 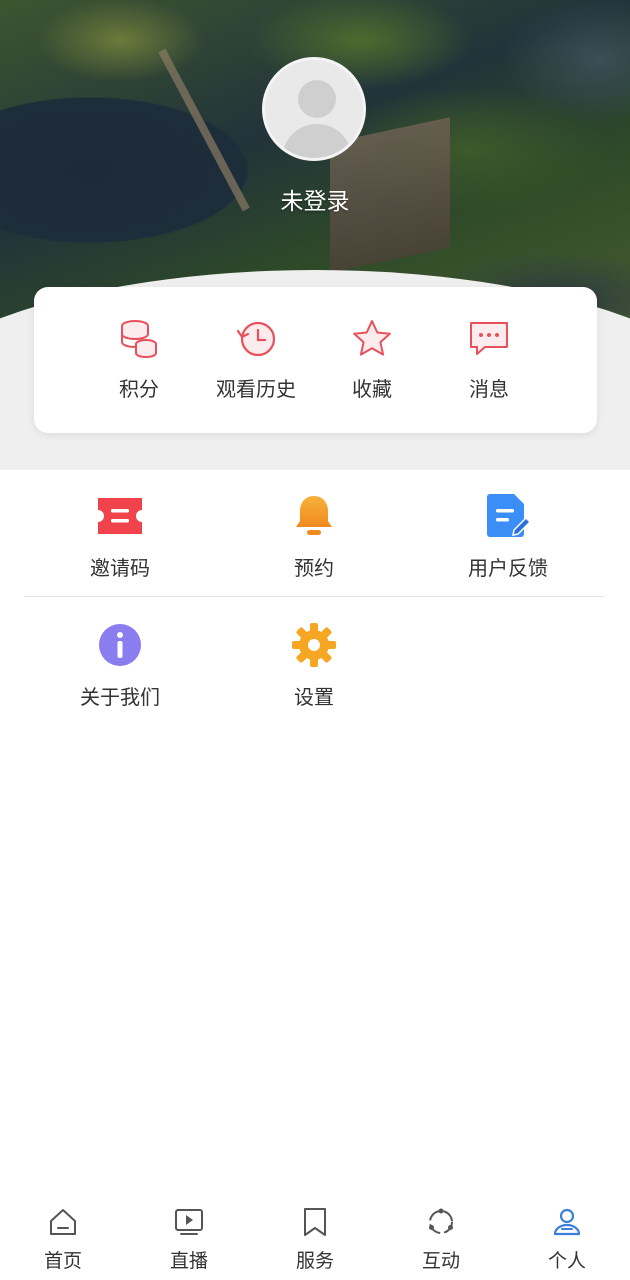 What do you see at coordinates (62, 1261) in the screenshot?
I see `tab-label: 首页` at bounding box center [62, 1261].